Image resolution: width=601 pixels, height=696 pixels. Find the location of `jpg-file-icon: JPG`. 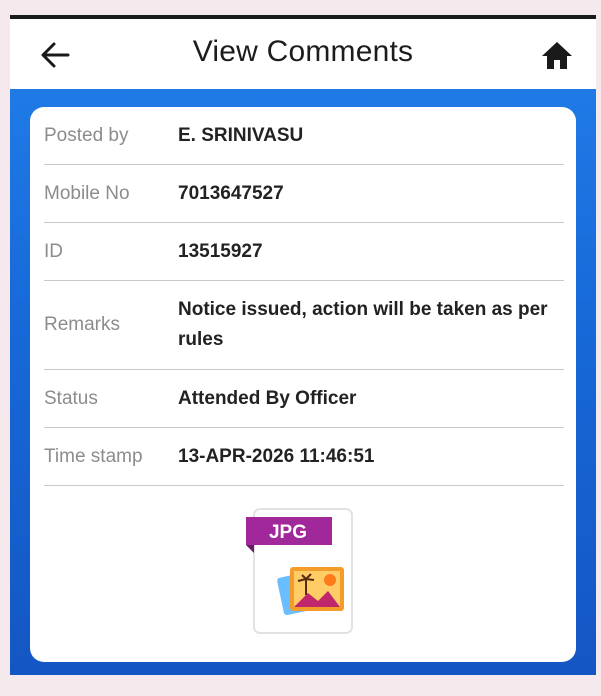

jpg-file-icon: JPG is located at coordinates (299, 571).